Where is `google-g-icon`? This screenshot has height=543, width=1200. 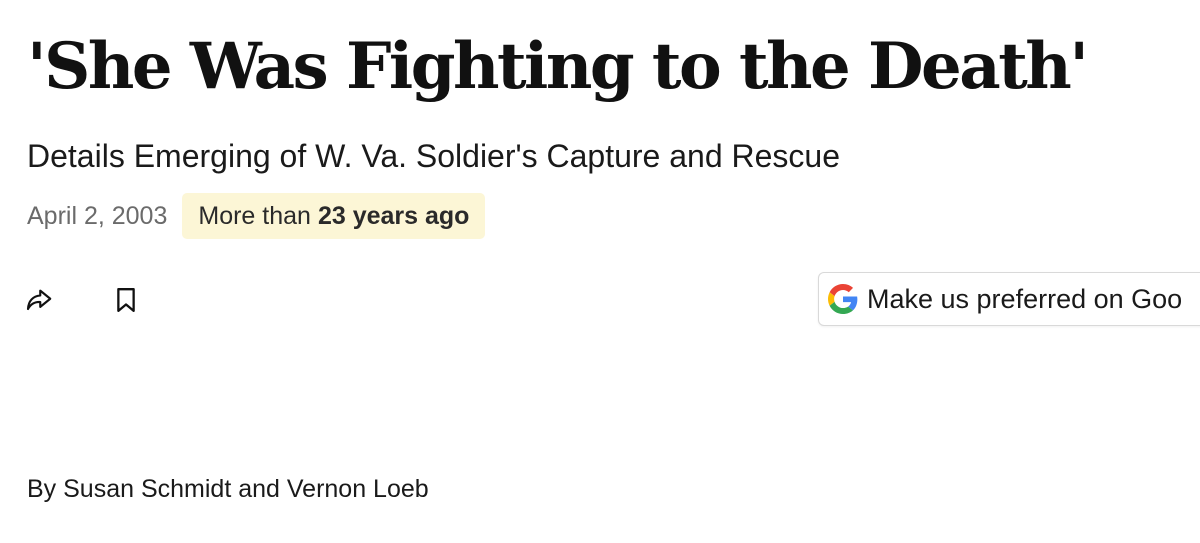
google-g-icon is located at coordinates (843, 299).